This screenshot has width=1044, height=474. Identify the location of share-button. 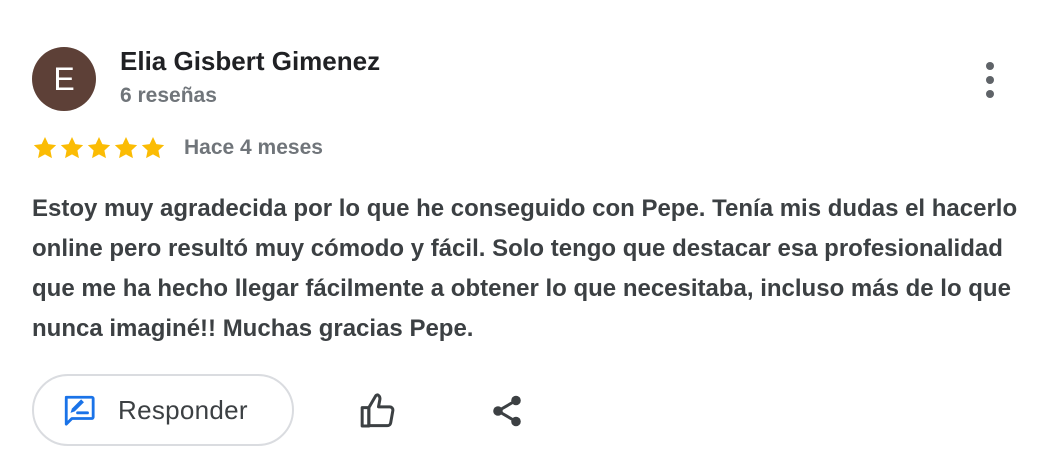
(507, 411).